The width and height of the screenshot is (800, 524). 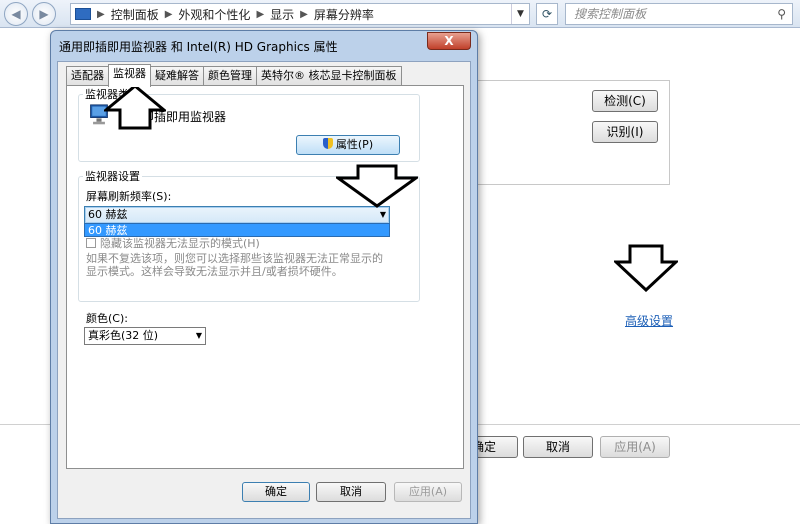 I want to click on dialog-title: 通用即插即用监视器 和 Intel(R) HD Graphics 属性, so click(x=198, y=47).